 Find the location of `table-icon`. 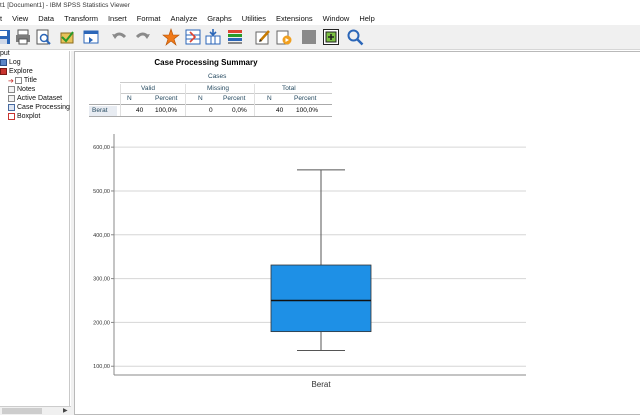

table-icon is located at coordinates (11, 107).